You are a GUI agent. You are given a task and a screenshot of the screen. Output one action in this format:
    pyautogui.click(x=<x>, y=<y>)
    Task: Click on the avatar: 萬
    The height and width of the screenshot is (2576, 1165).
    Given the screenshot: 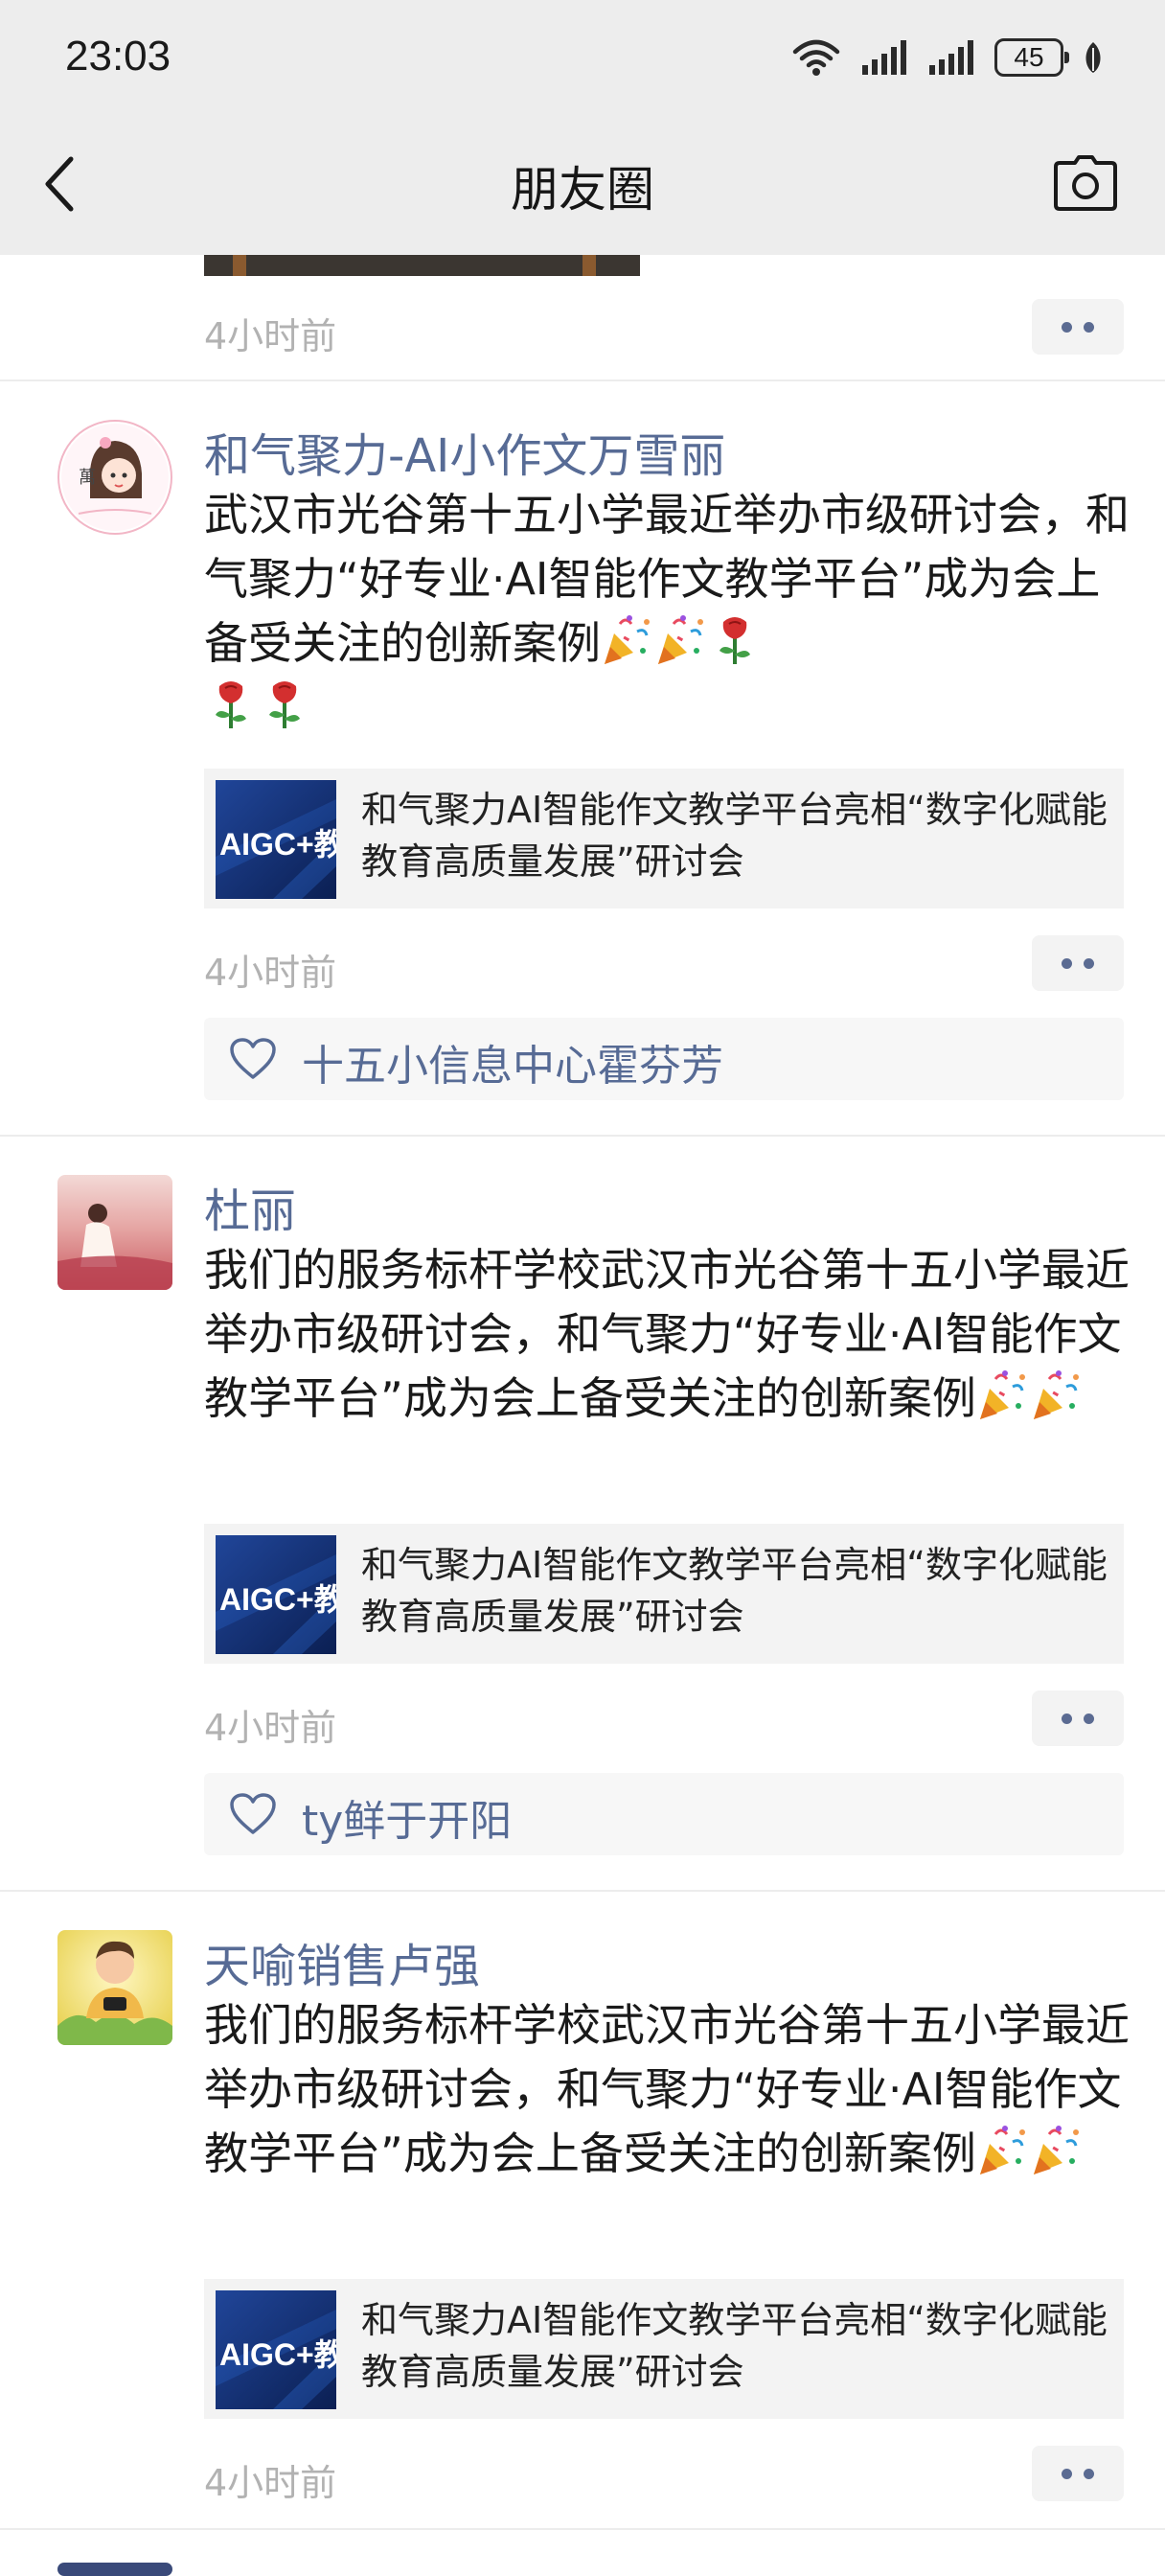 What is the action you would take?
    pyautogui.click(x=114, y=477)
    